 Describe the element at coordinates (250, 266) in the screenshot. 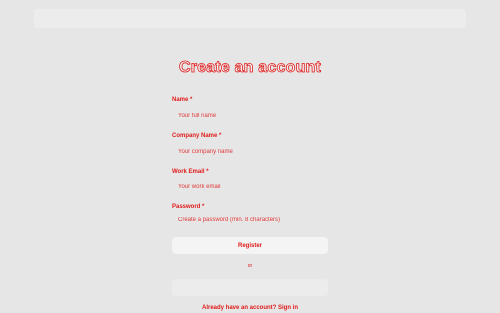

I see `or-divider: or` at that location.